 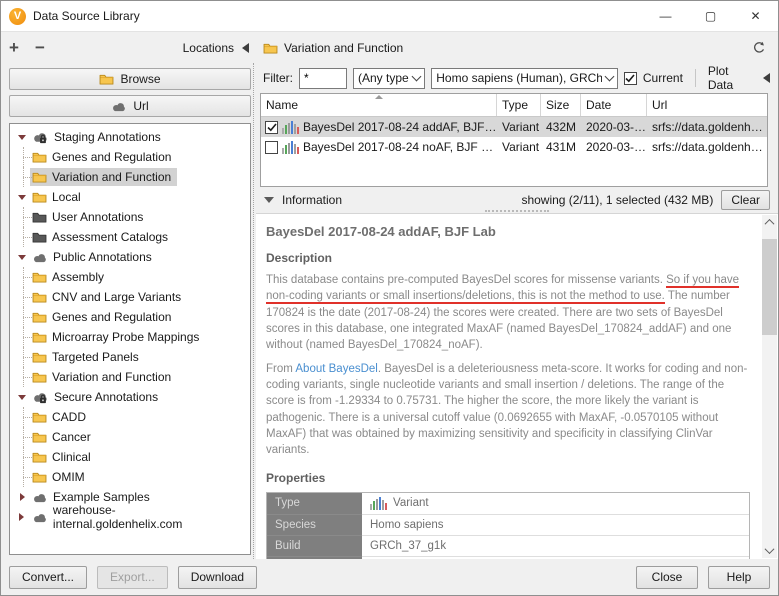 I want to click on tree-item-assembly: Assembly, so click(x=130, y=277).